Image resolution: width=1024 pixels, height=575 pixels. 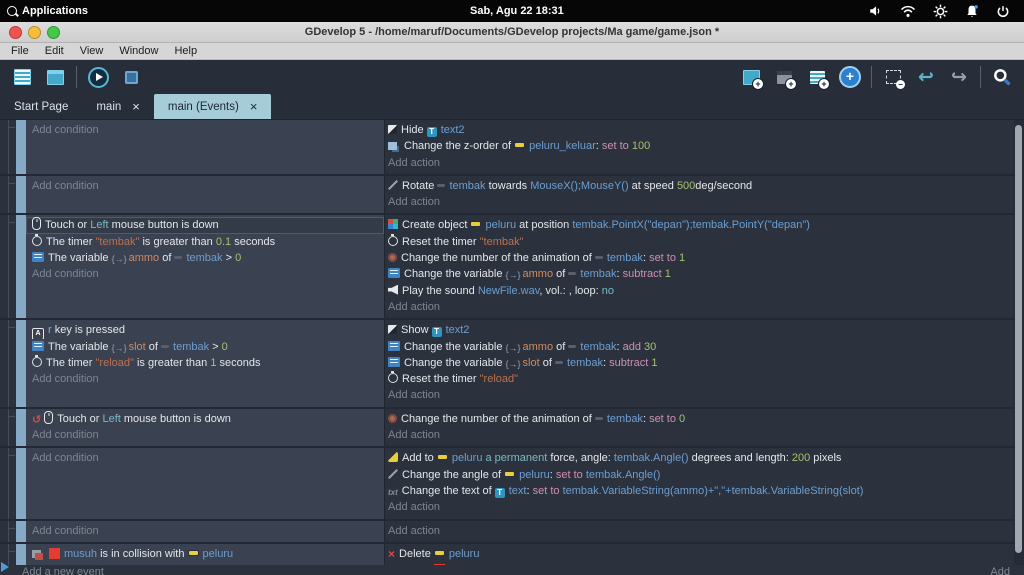 I want to click on window-controls, so click(x=30, y=32).